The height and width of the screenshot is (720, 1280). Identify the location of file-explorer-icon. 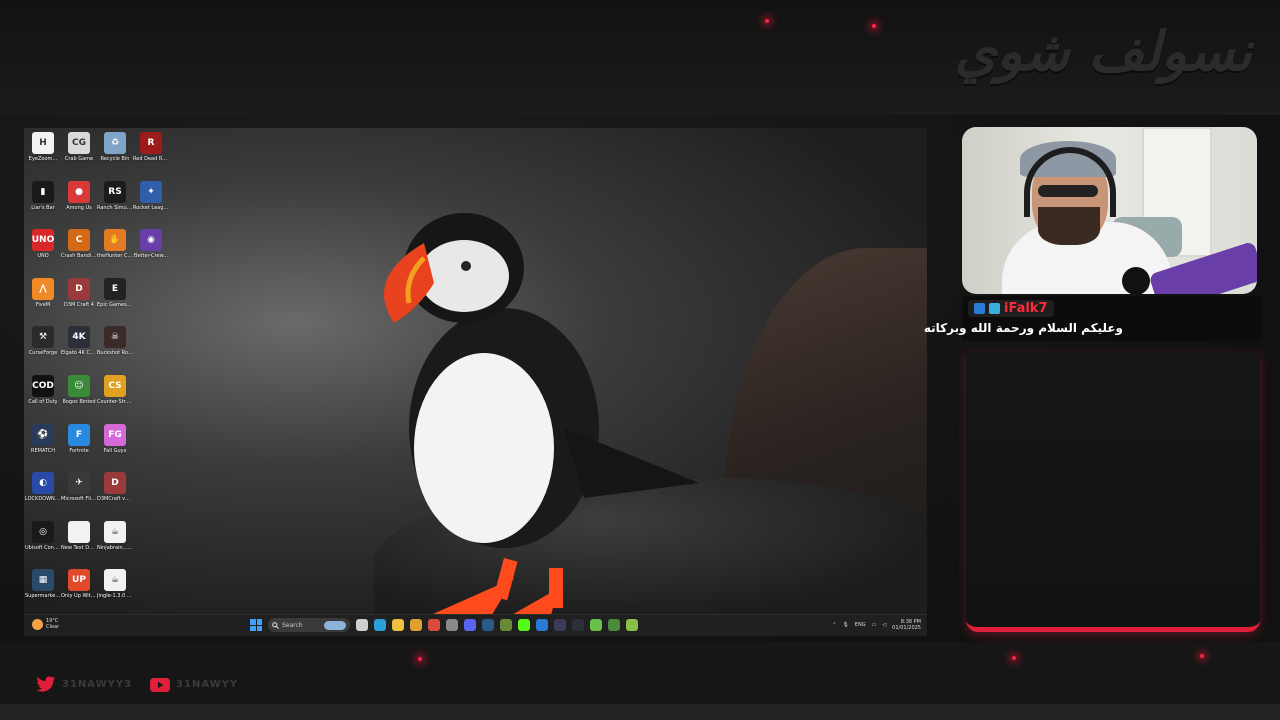
(398, 625).